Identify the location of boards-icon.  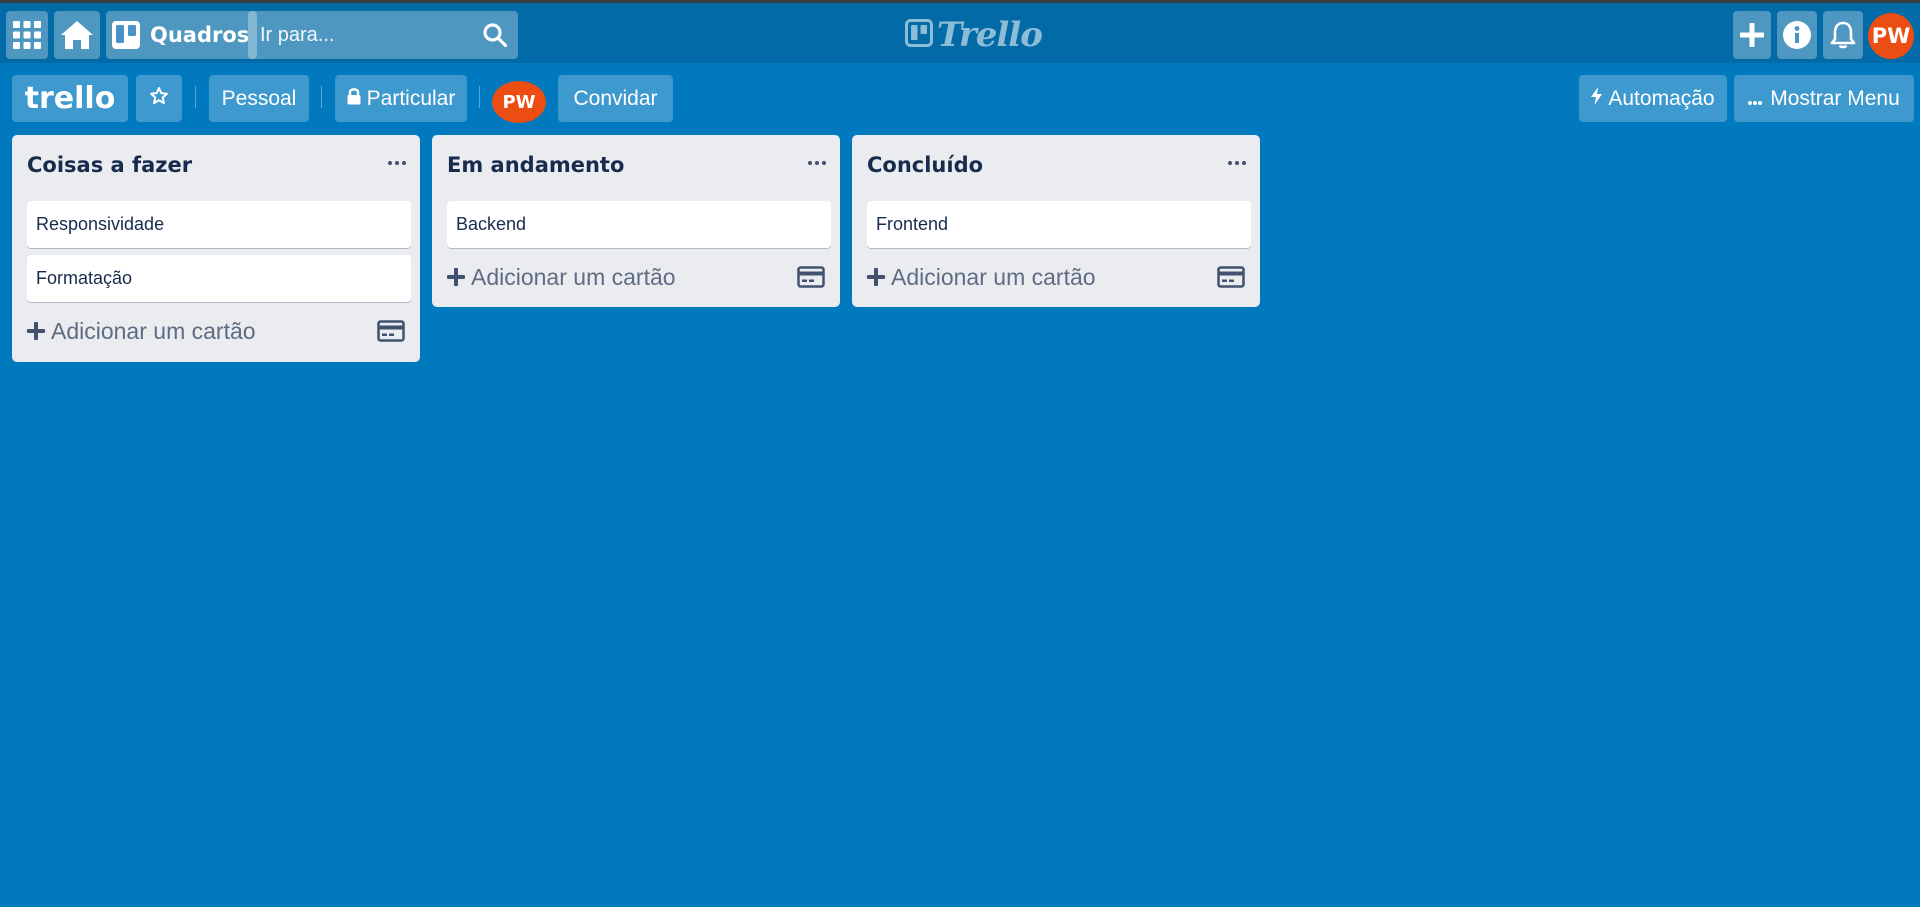
(126, 35).